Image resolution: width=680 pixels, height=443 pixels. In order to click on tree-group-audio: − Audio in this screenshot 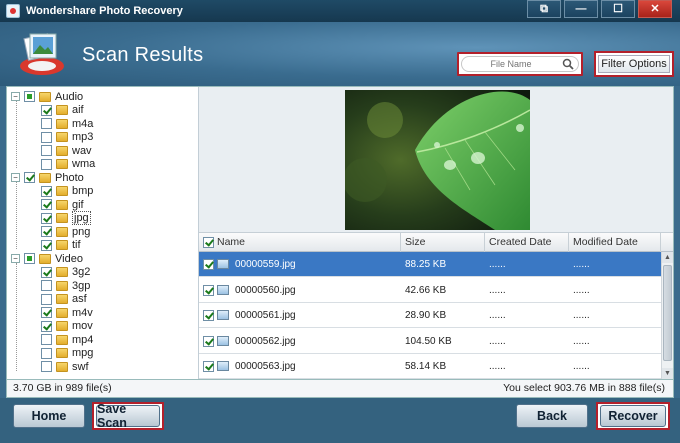, I will do `click(47, 97)`.